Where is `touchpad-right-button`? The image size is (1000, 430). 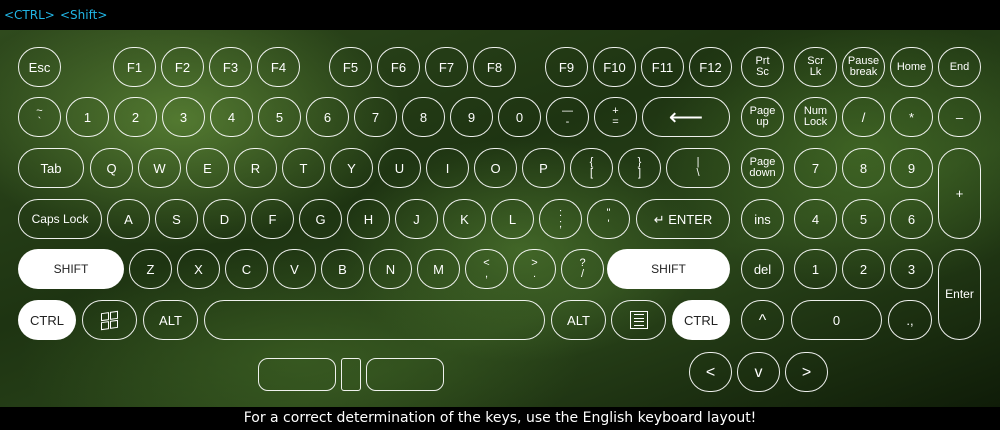
touchpad-right-button is located at coordinates (405, 374).